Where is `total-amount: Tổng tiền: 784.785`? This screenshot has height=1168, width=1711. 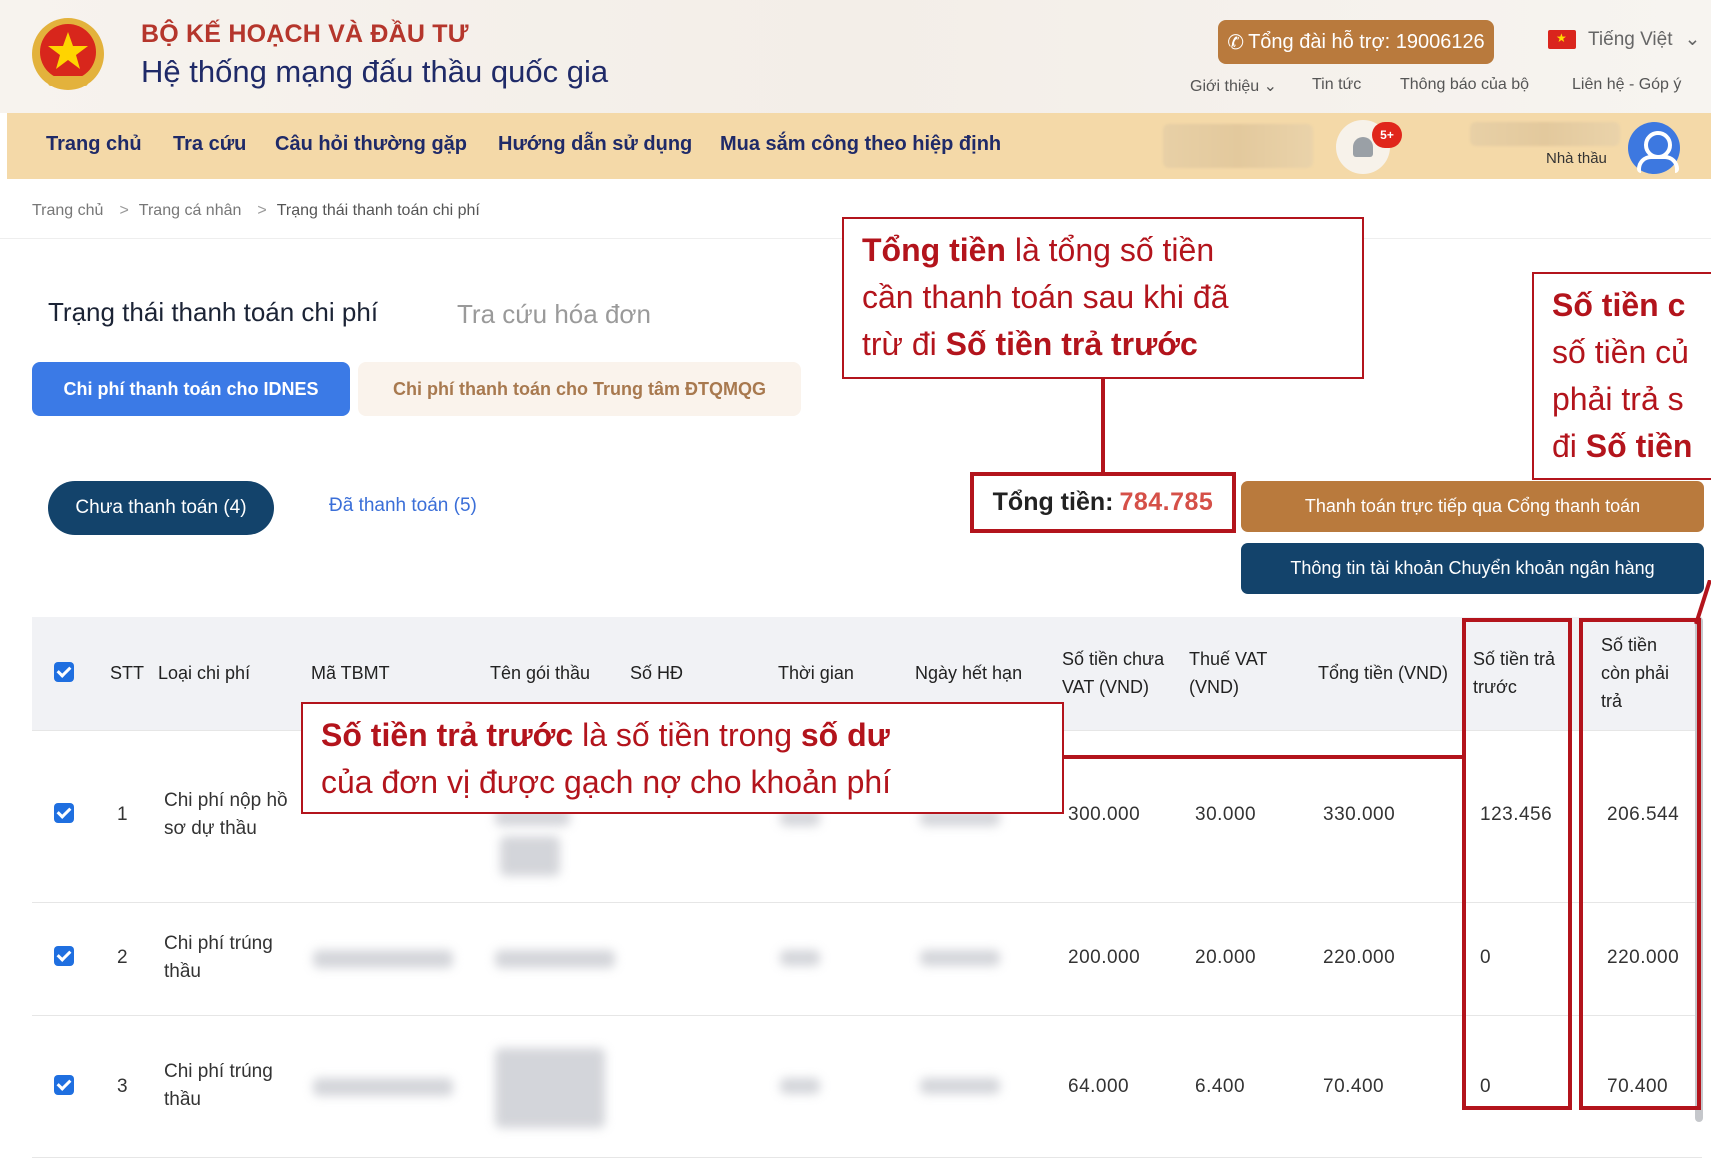 total-amount: Tổng tiền: 784.785 is located at coordinates (1103, 502).